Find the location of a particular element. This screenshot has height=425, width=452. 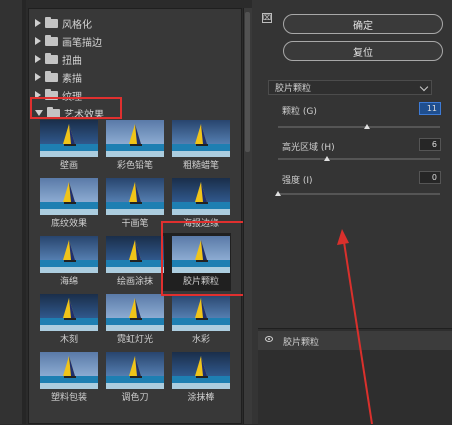

arrow-shaft is located at coordinates (358, 332).